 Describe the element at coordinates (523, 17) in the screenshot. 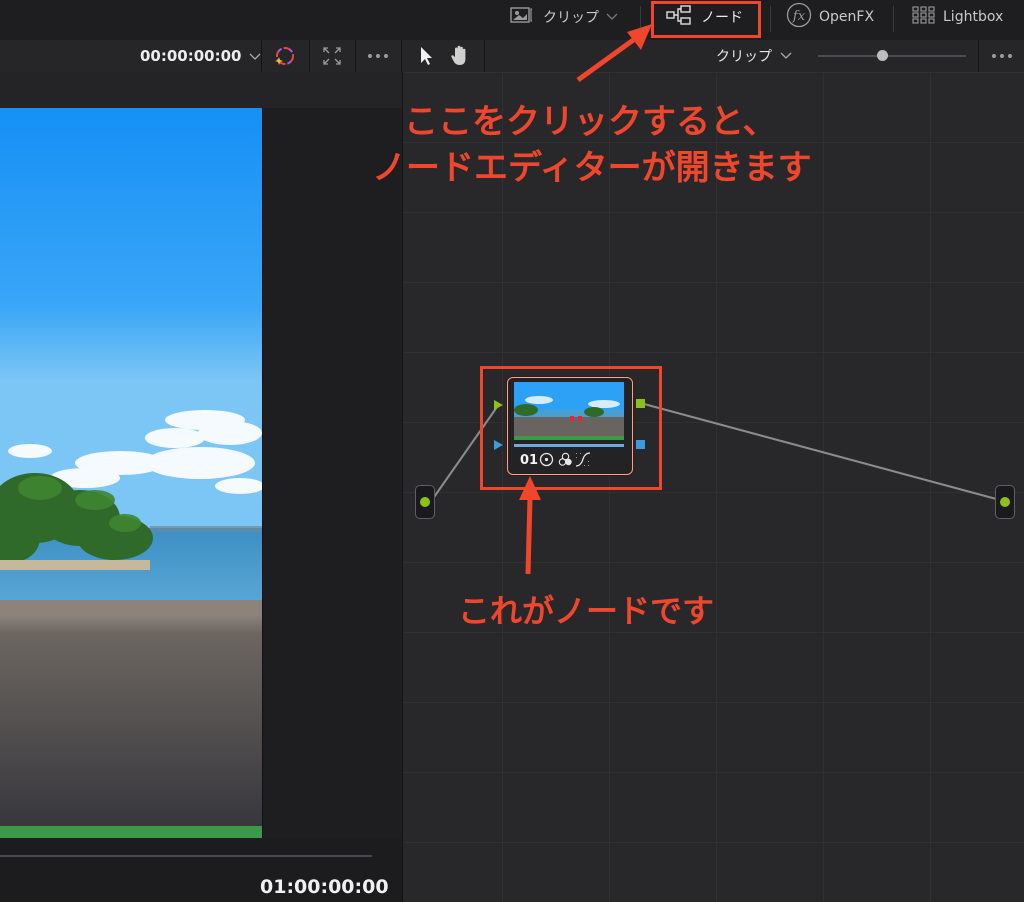

I see `clip-view-icon` at that location.